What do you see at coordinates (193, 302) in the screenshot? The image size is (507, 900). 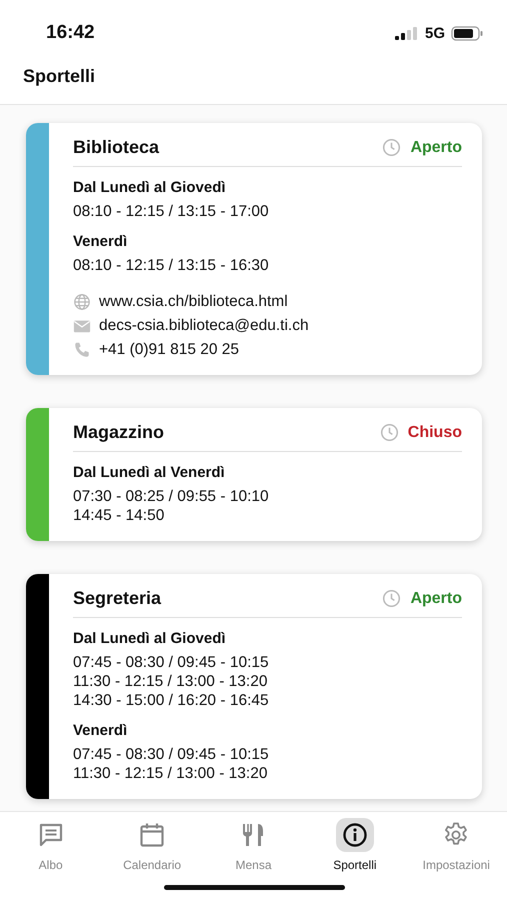 I see `contact-text: www.csia.ch/biblioteca.html` at bounding box center [193, 302].